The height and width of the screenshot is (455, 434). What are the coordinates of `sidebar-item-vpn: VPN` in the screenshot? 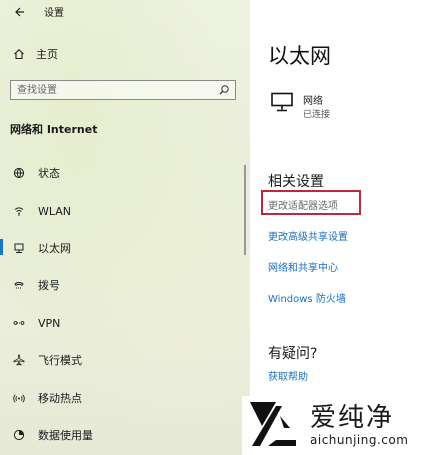 It's located at (36, 323).